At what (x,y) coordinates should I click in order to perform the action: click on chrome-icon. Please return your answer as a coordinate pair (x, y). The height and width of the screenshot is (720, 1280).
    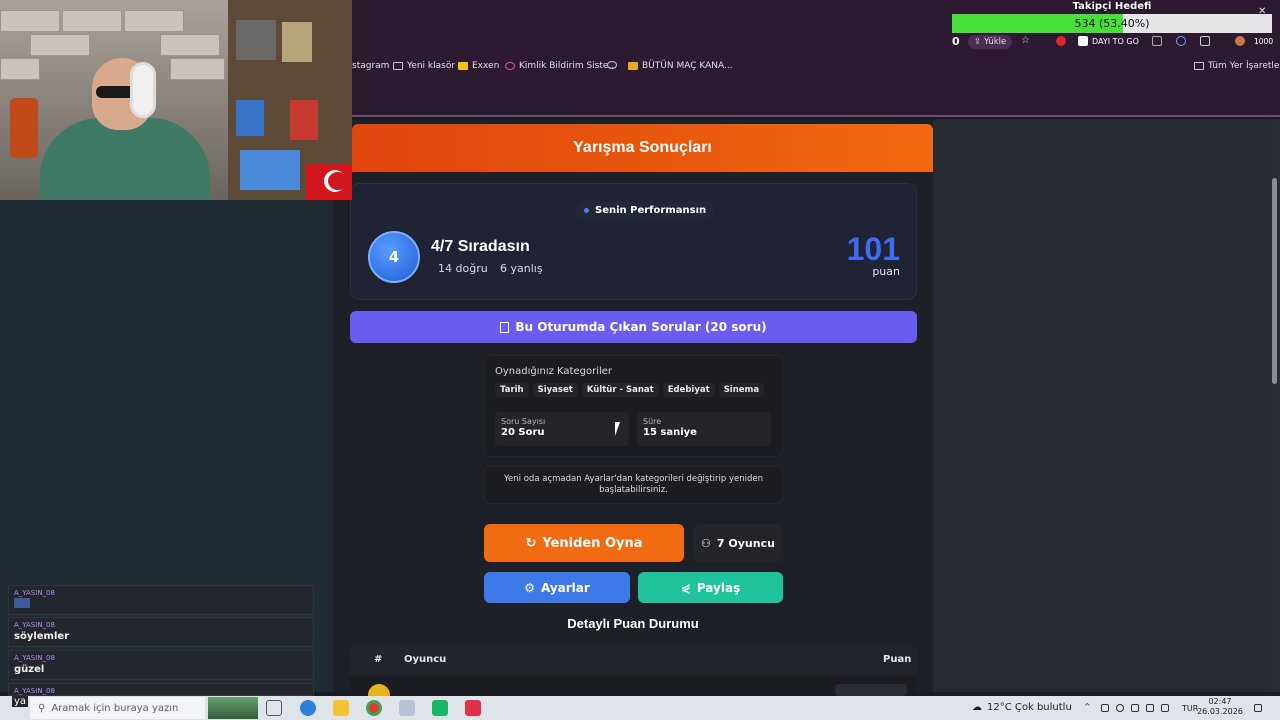
    Looking at the image, I should click on (374, 708).